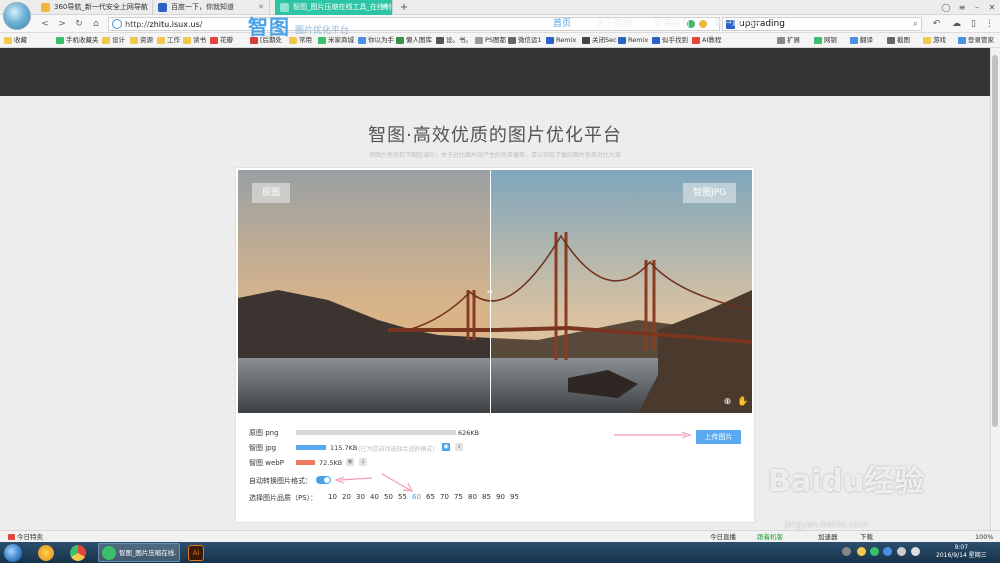 This screenshot has height=563, width=1000. I want to click on bookmark-item: 登录管家, so click(976, 40).